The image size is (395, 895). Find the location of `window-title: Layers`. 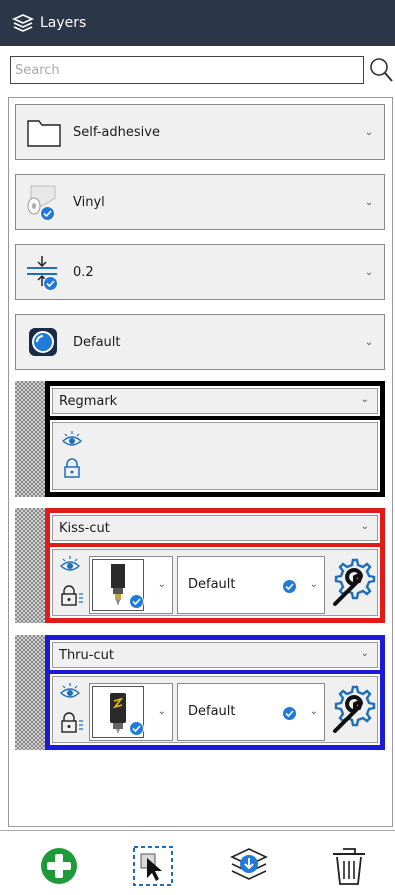

window-title: Layers is located at coordinates (63, 23).